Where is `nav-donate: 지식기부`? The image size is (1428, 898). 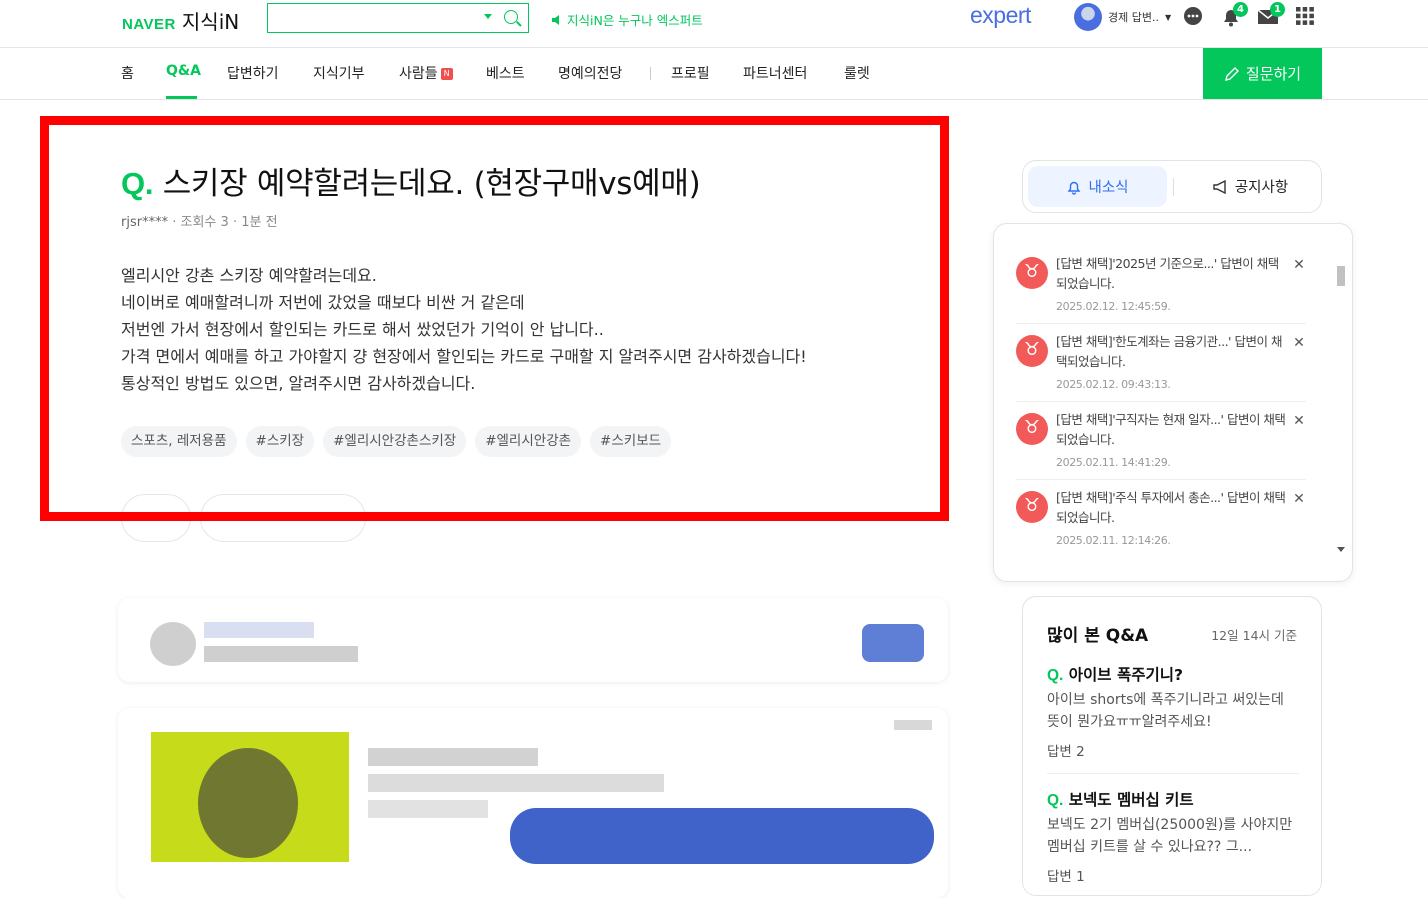 nav-donate: 지식기부 is located at coordinates (339, 73).